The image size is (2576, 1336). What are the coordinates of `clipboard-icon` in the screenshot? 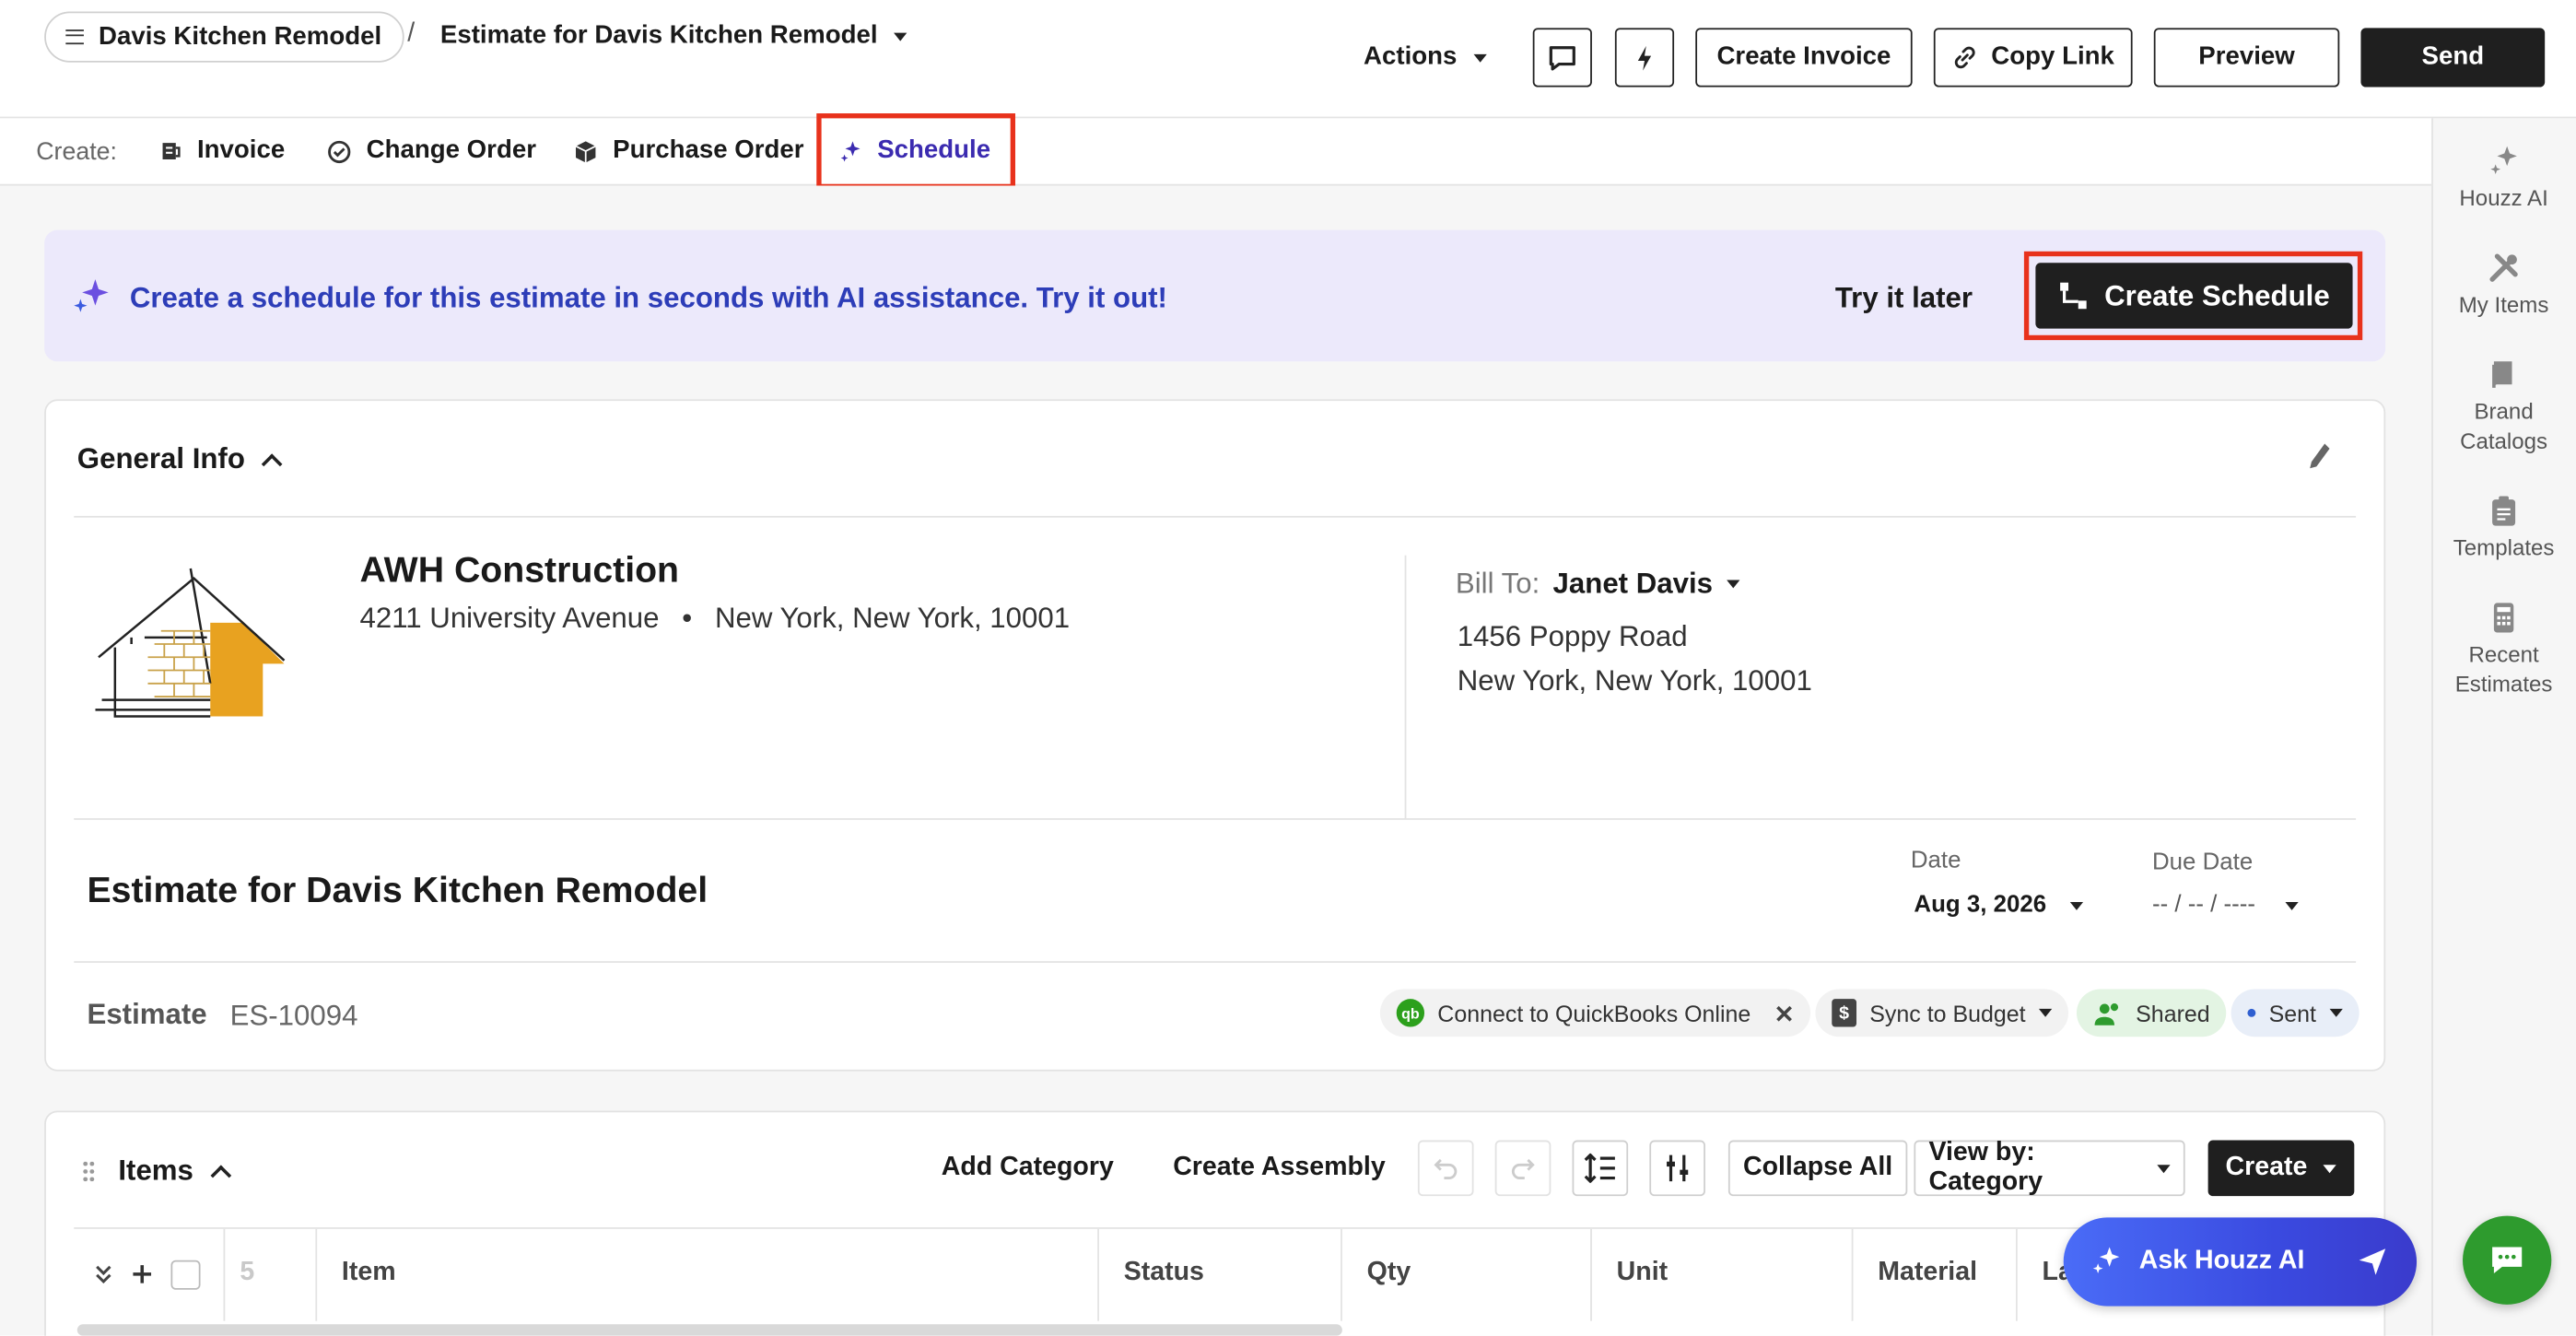 It's located at (2504, 511).